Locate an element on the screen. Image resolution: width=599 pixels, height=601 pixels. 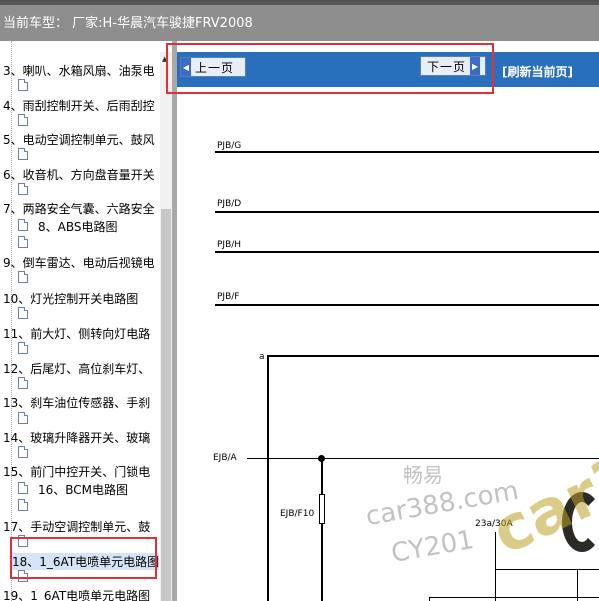
tree-scrollbar: ▲ is located at coordinates (166, 326).